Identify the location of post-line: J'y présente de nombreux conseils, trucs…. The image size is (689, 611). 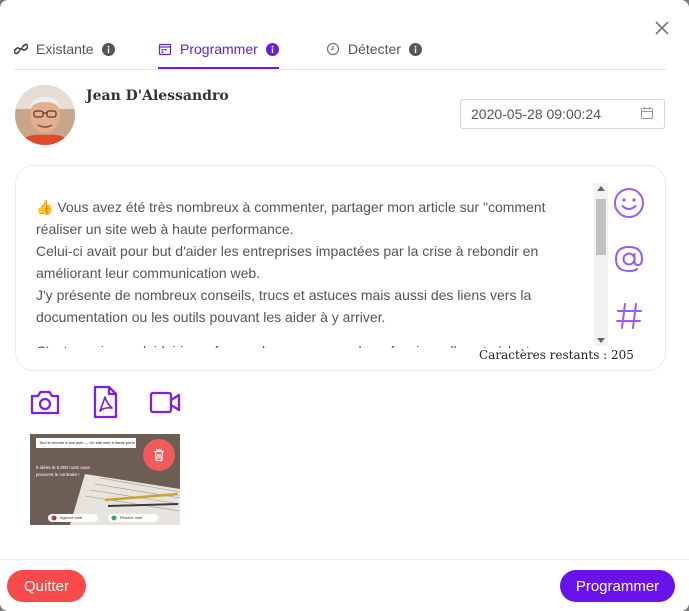
(284, 306).